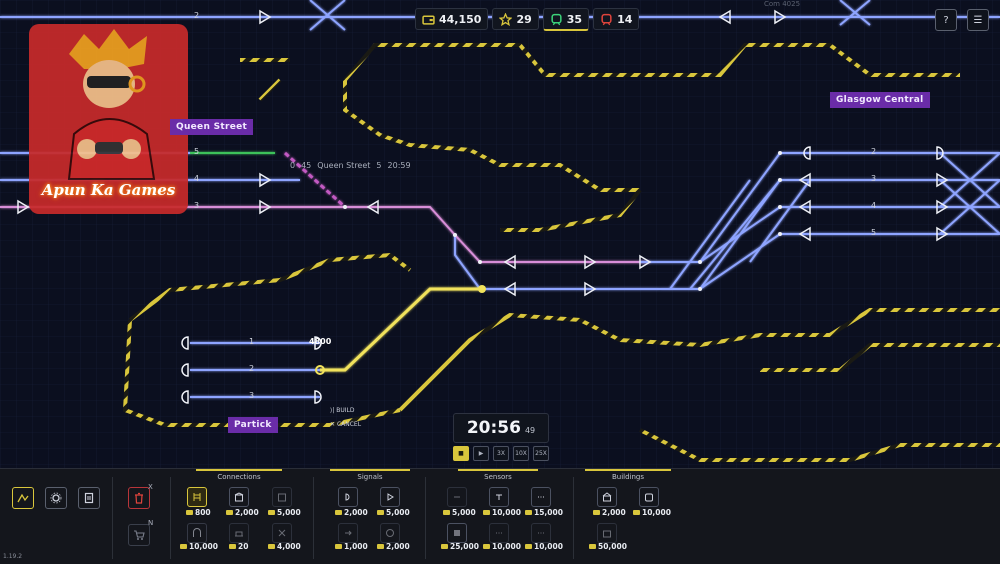 This screenshot has height=564, width=1000. I want to click on platform-number: 4, so click(197, 178).